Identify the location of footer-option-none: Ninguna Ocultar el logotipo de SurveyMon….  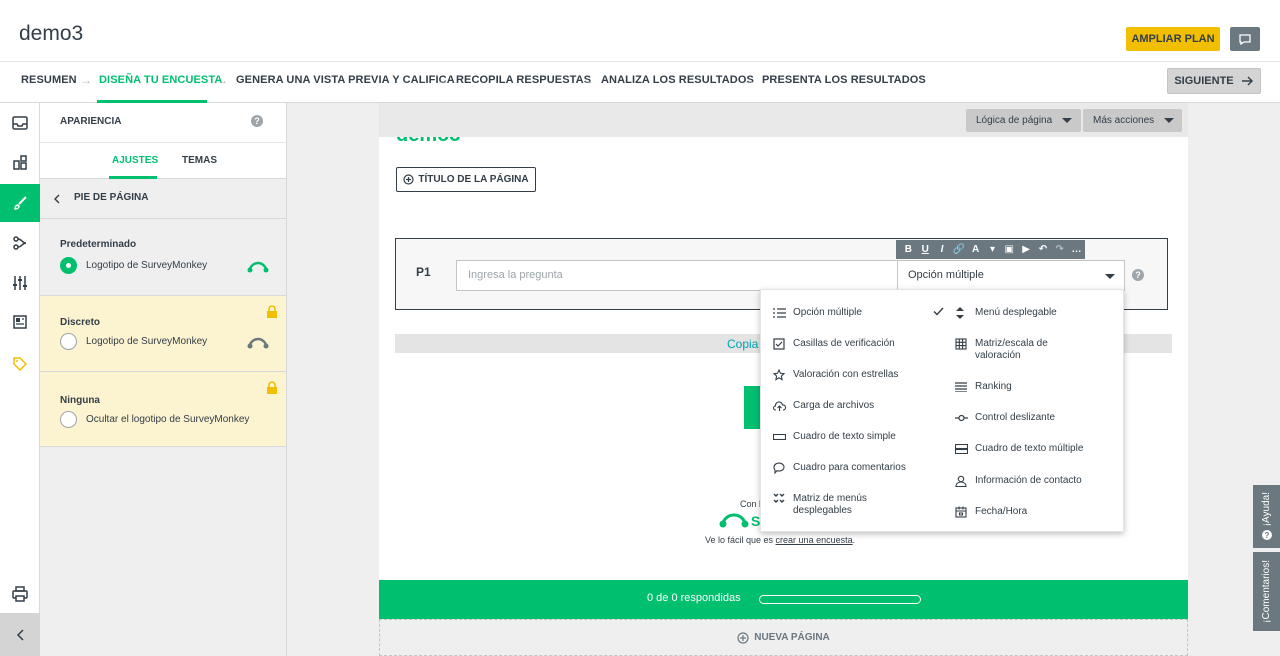
(163, 409).